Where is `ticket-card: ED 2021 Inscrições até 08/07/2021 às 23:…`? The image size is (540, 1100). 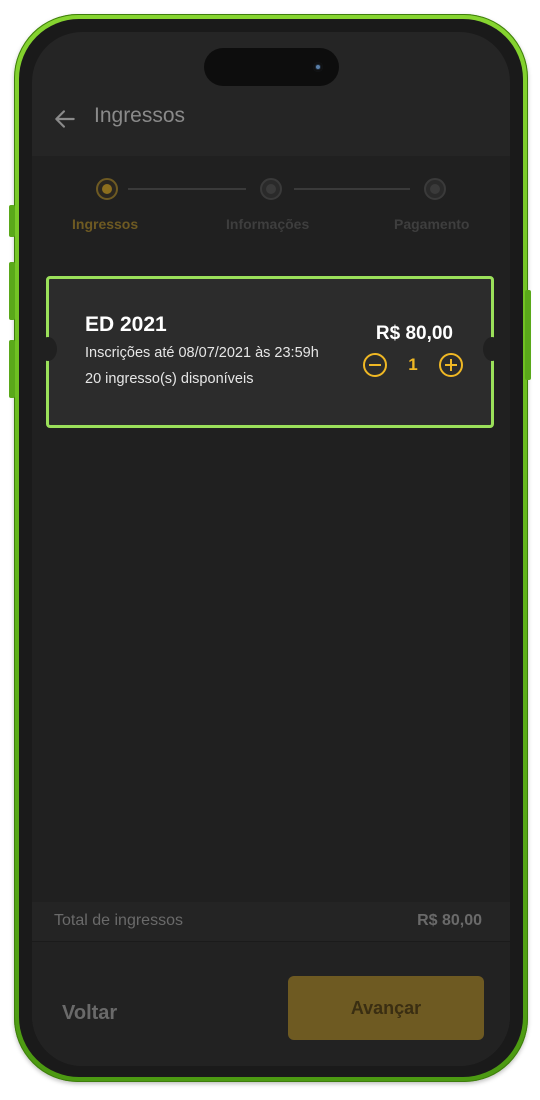
ticket-card: ED 2021 Inscrições até 08/07/2021 às 23:… is located at coordinates (270, 352).